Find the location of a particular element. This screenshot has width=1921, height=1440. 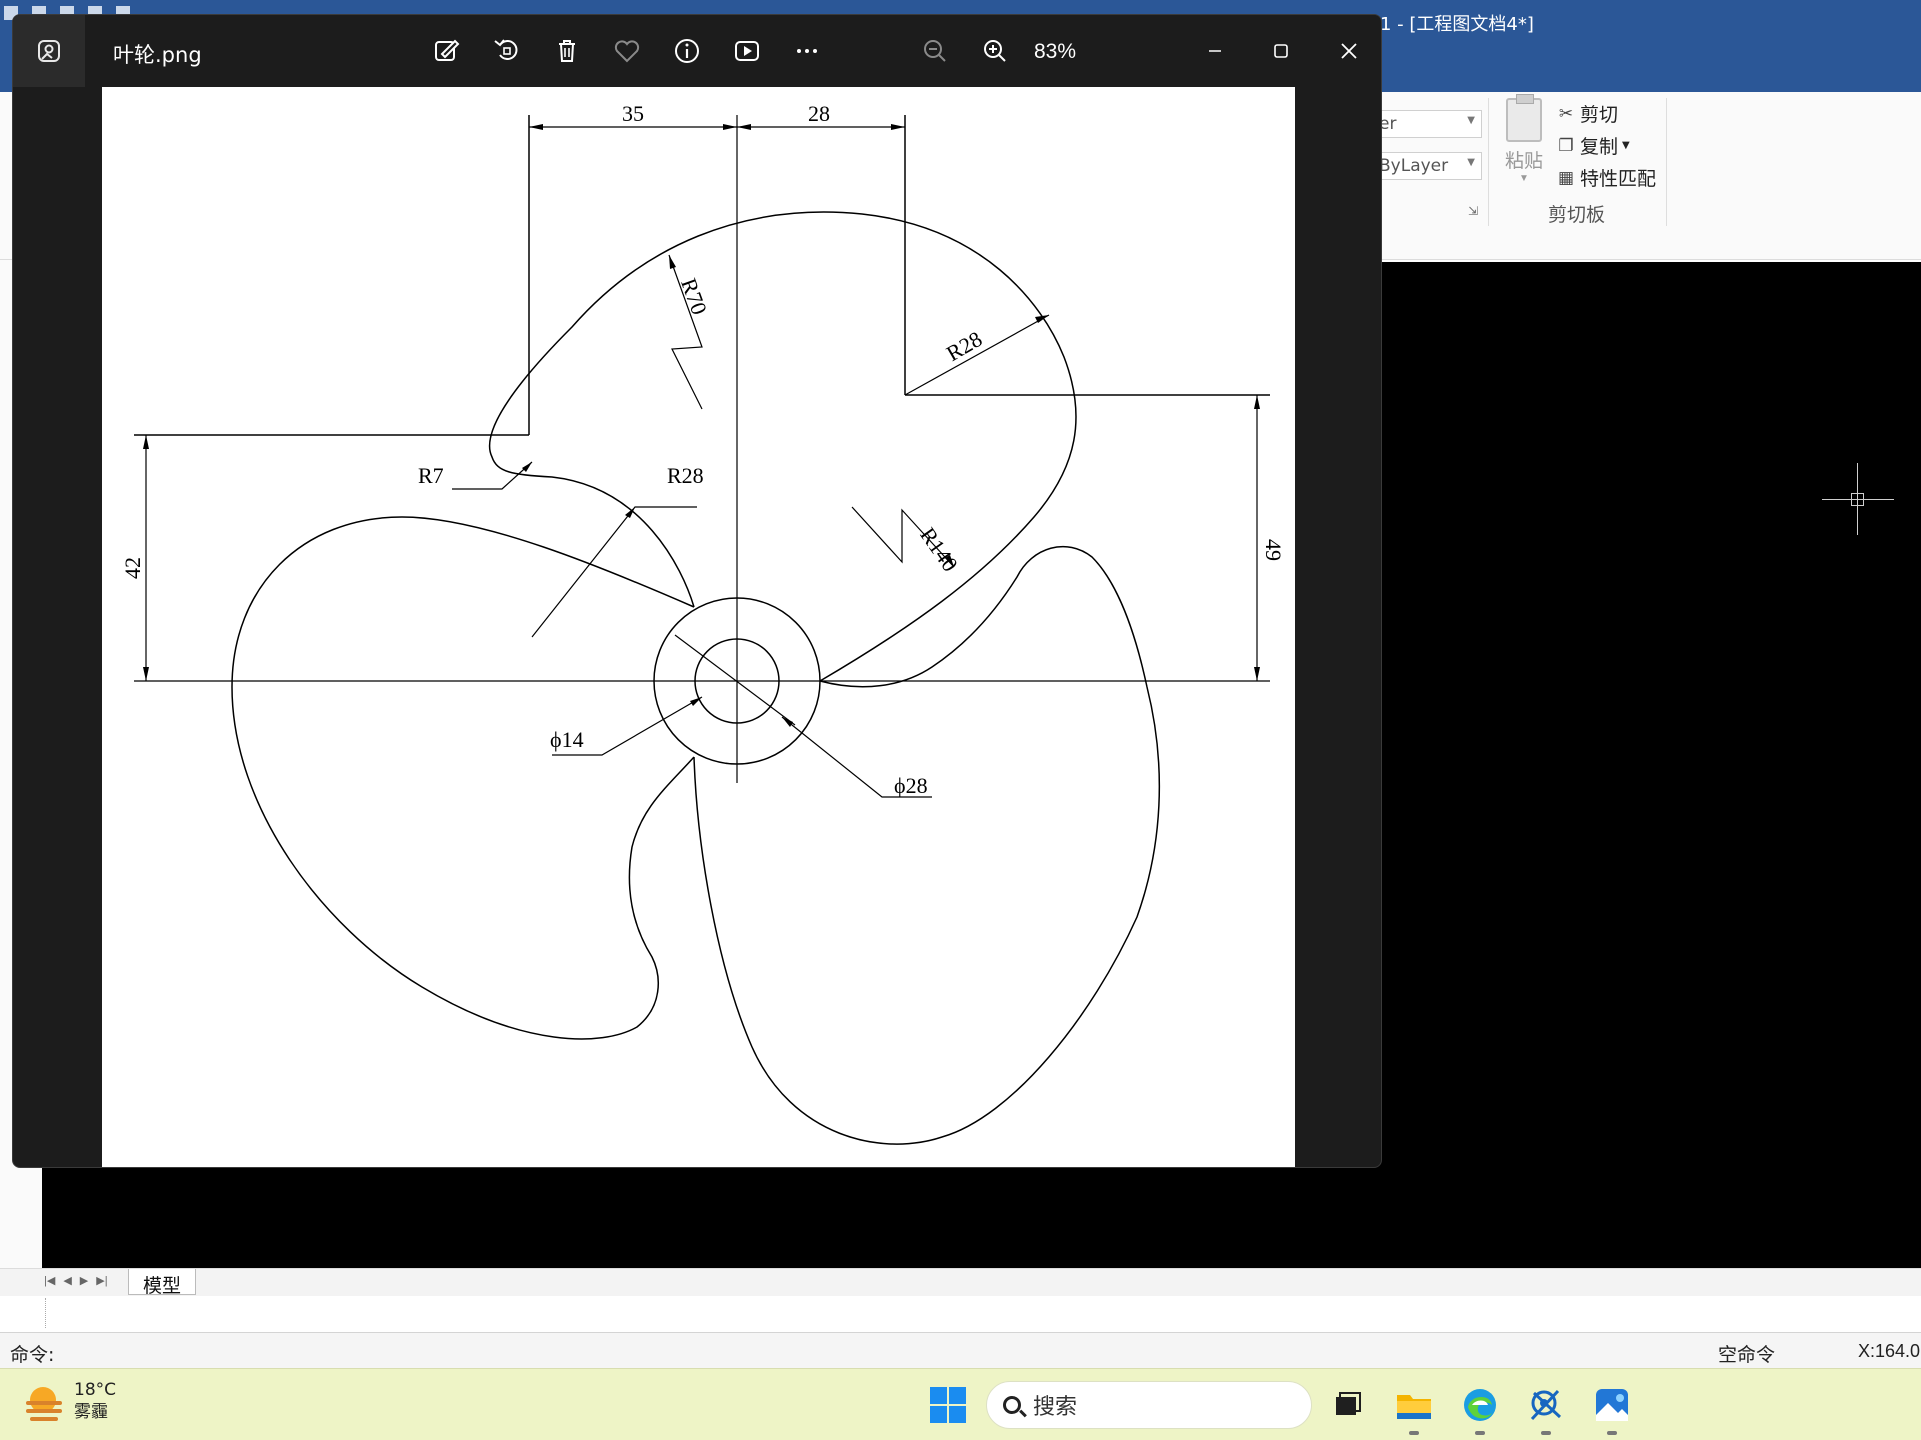

zoom-in-icon is located at coordinates (995, 51).